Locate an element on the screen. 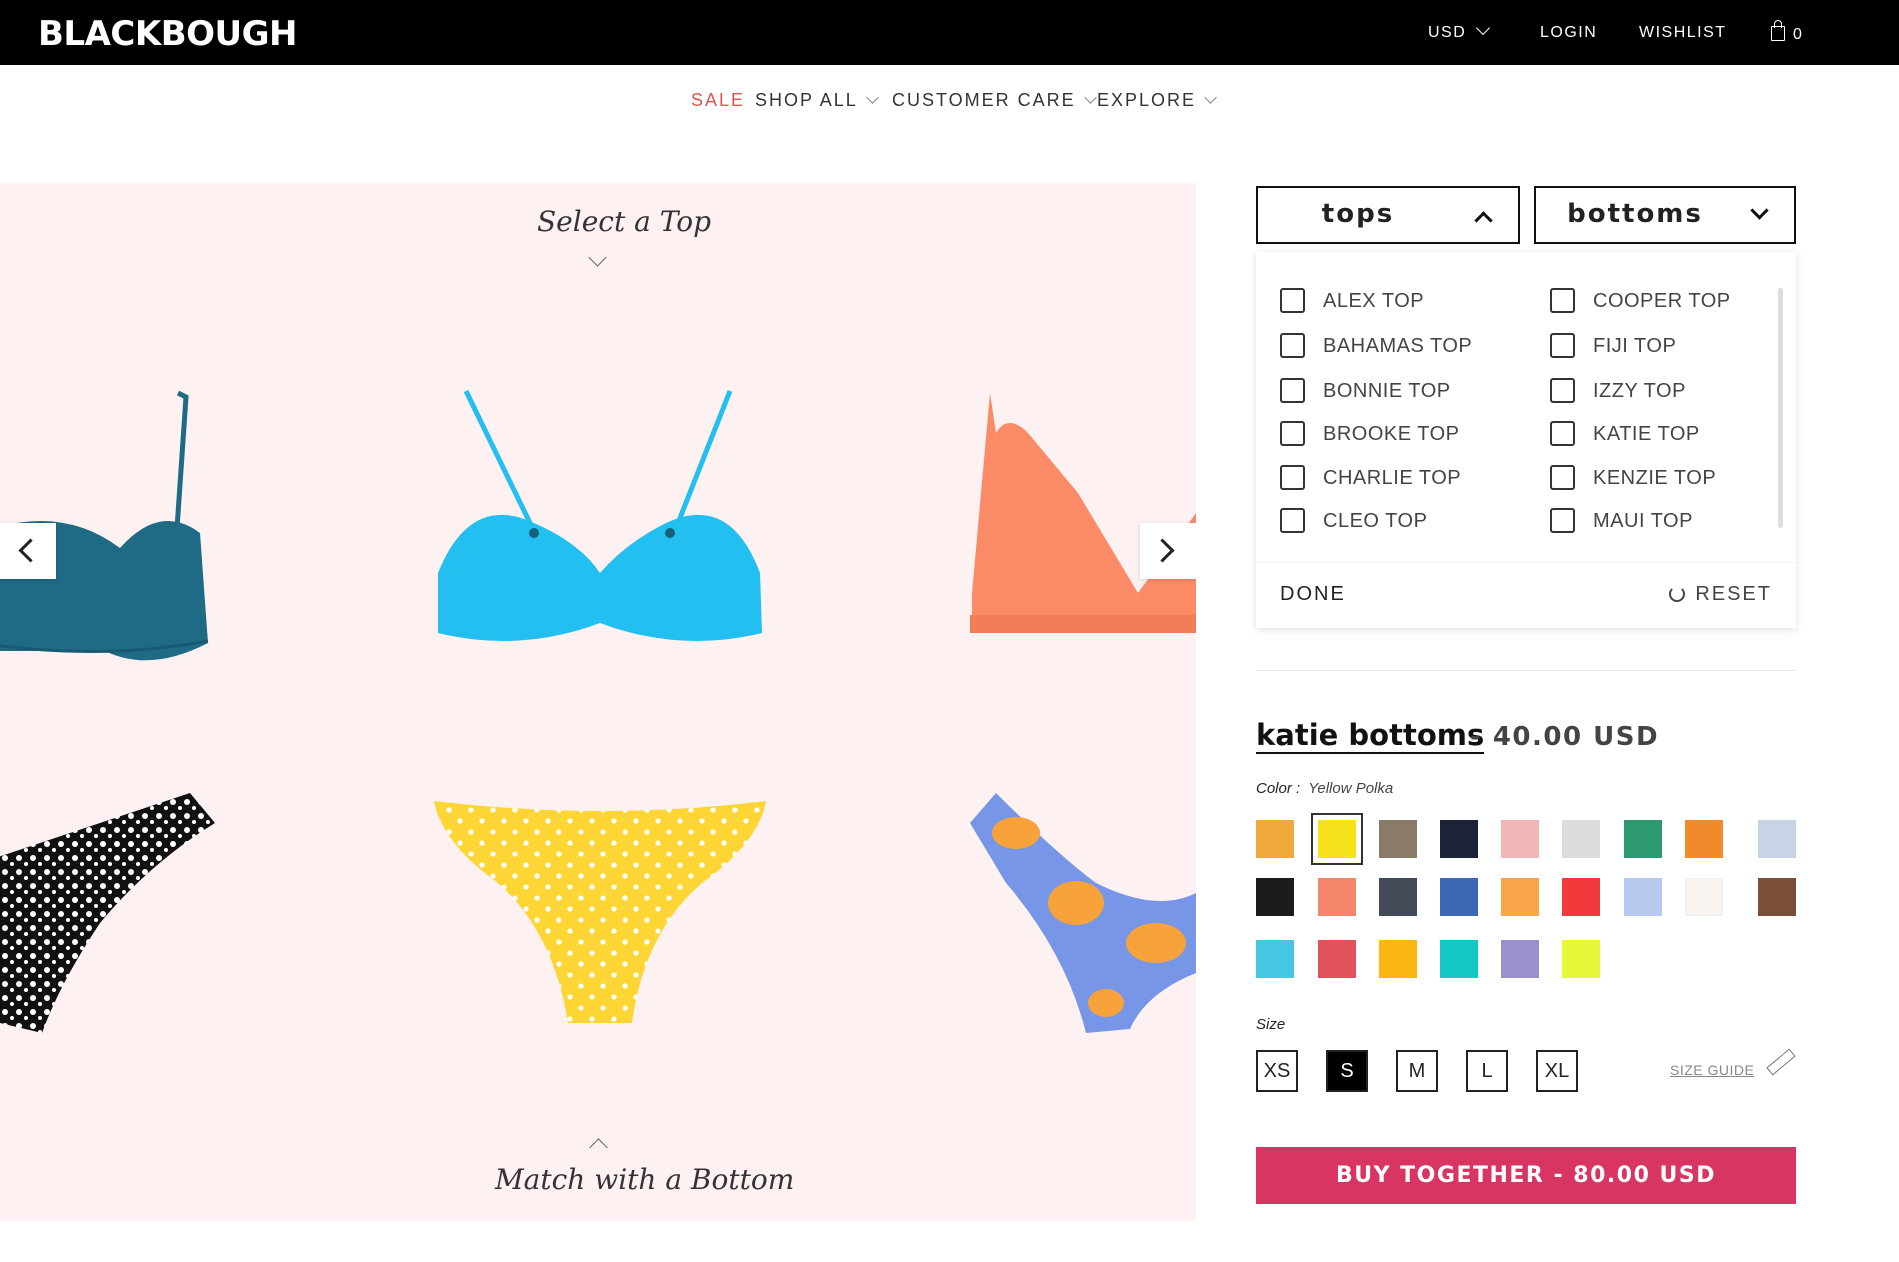 The height and width of the screenshot is (1262, 1899). product-title: katie bottoms is located at coordinates (1370, 736).